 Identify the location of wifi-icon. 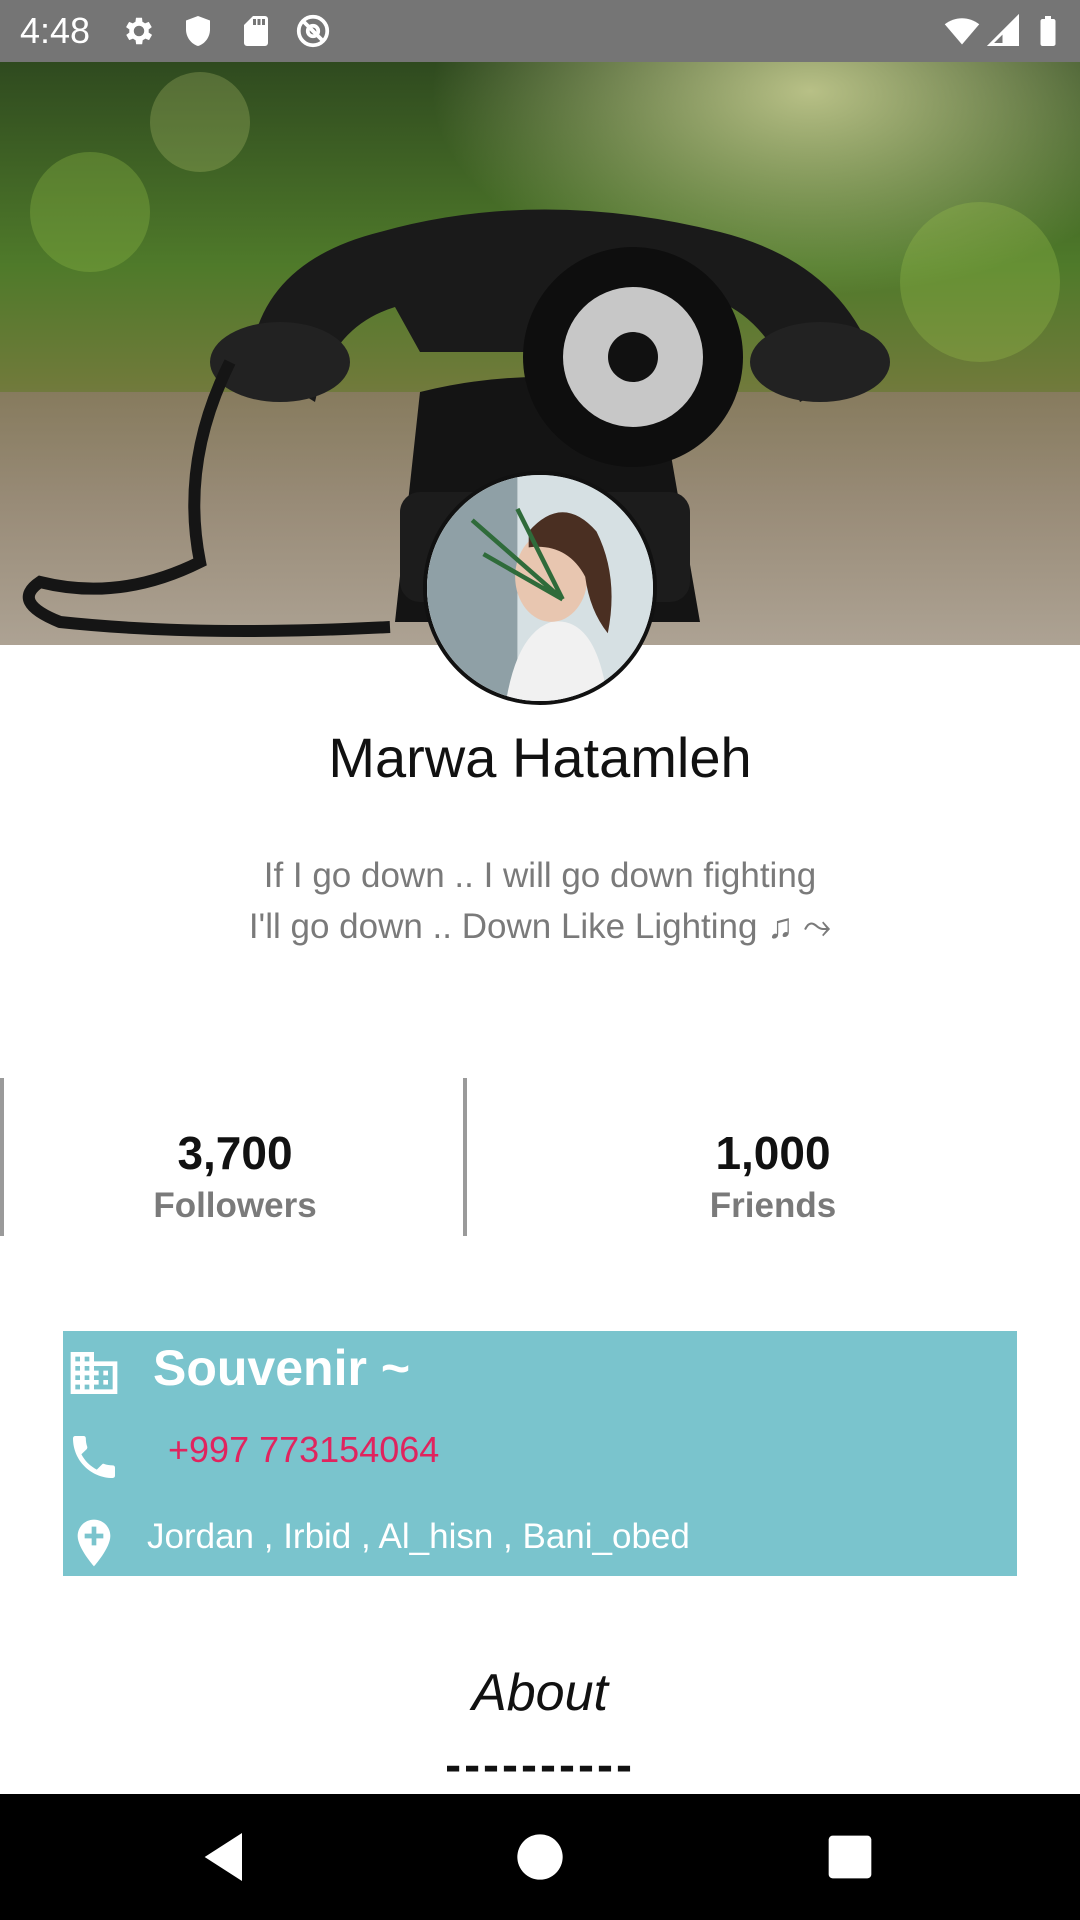
(962, 31).